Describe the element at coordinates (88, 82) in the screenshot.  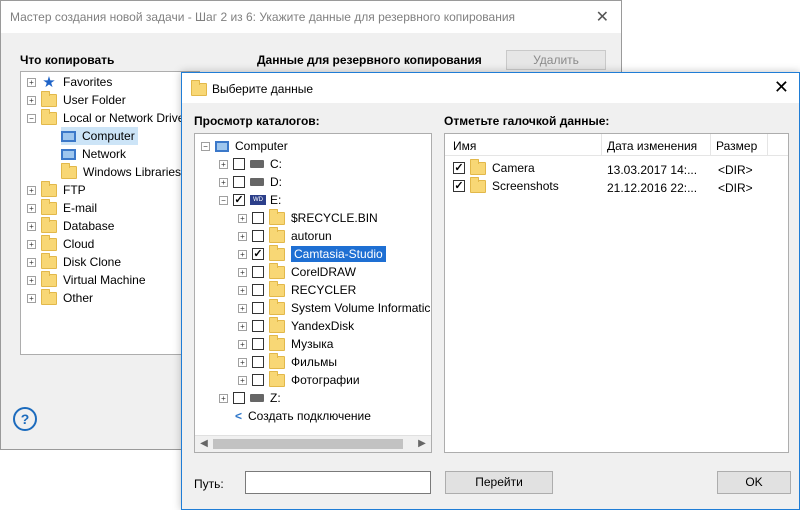
I see `tree-item-label: Favorites` at that location.